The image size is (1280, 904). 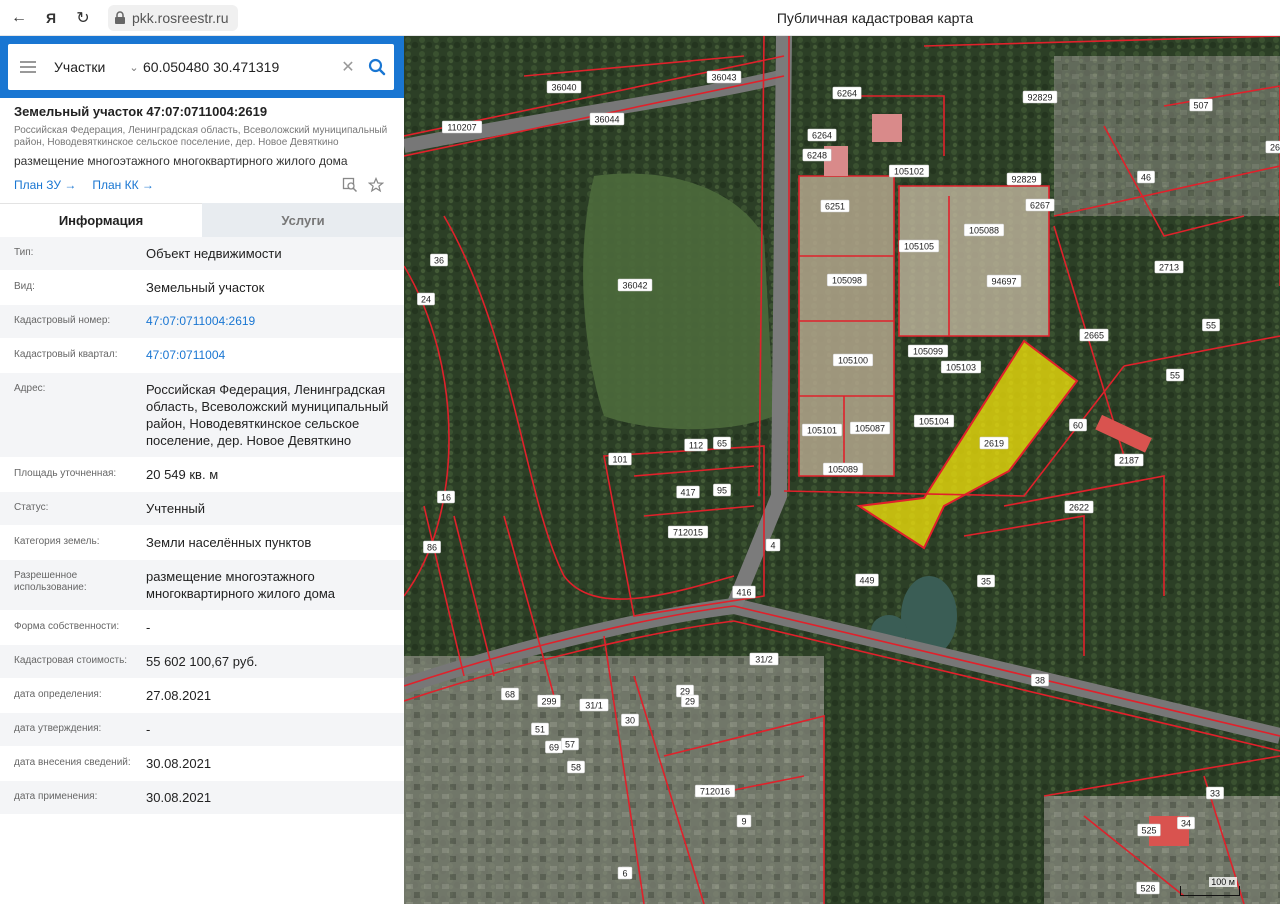 I want to click on parcel-label: 101, so click(x=620, y=459).